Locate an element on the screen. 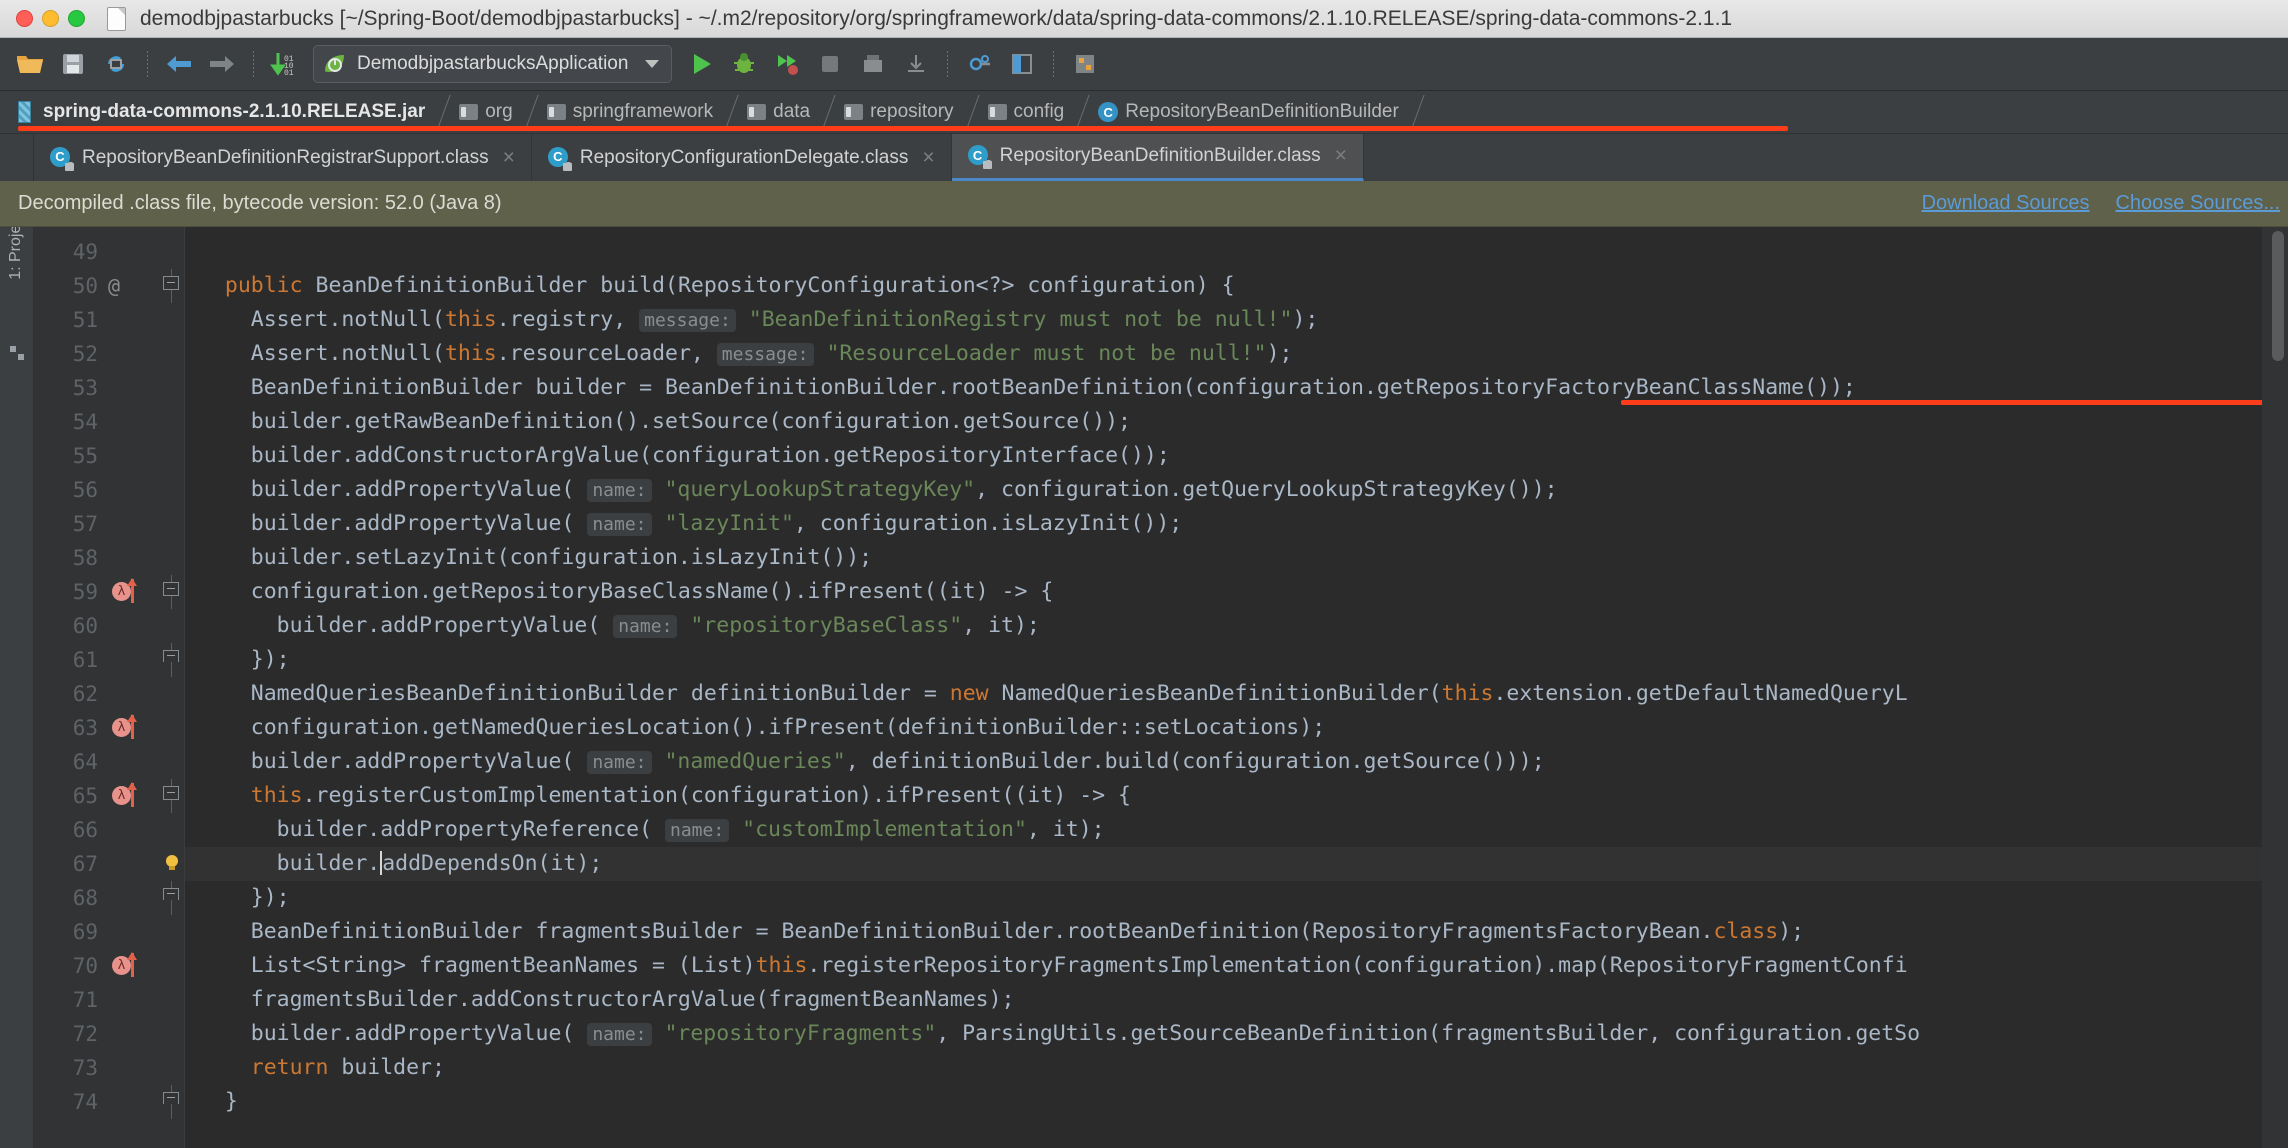  gutter-line: 59 λ is located at coordinates (109, 592).